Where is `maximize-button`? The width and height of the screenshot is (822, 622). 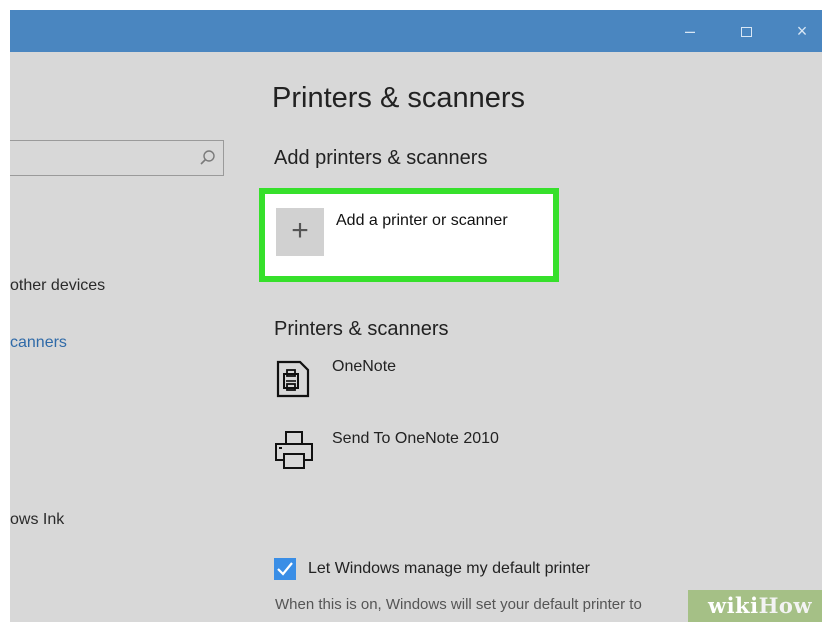
maximize-button is located at coordinates (746, 31).